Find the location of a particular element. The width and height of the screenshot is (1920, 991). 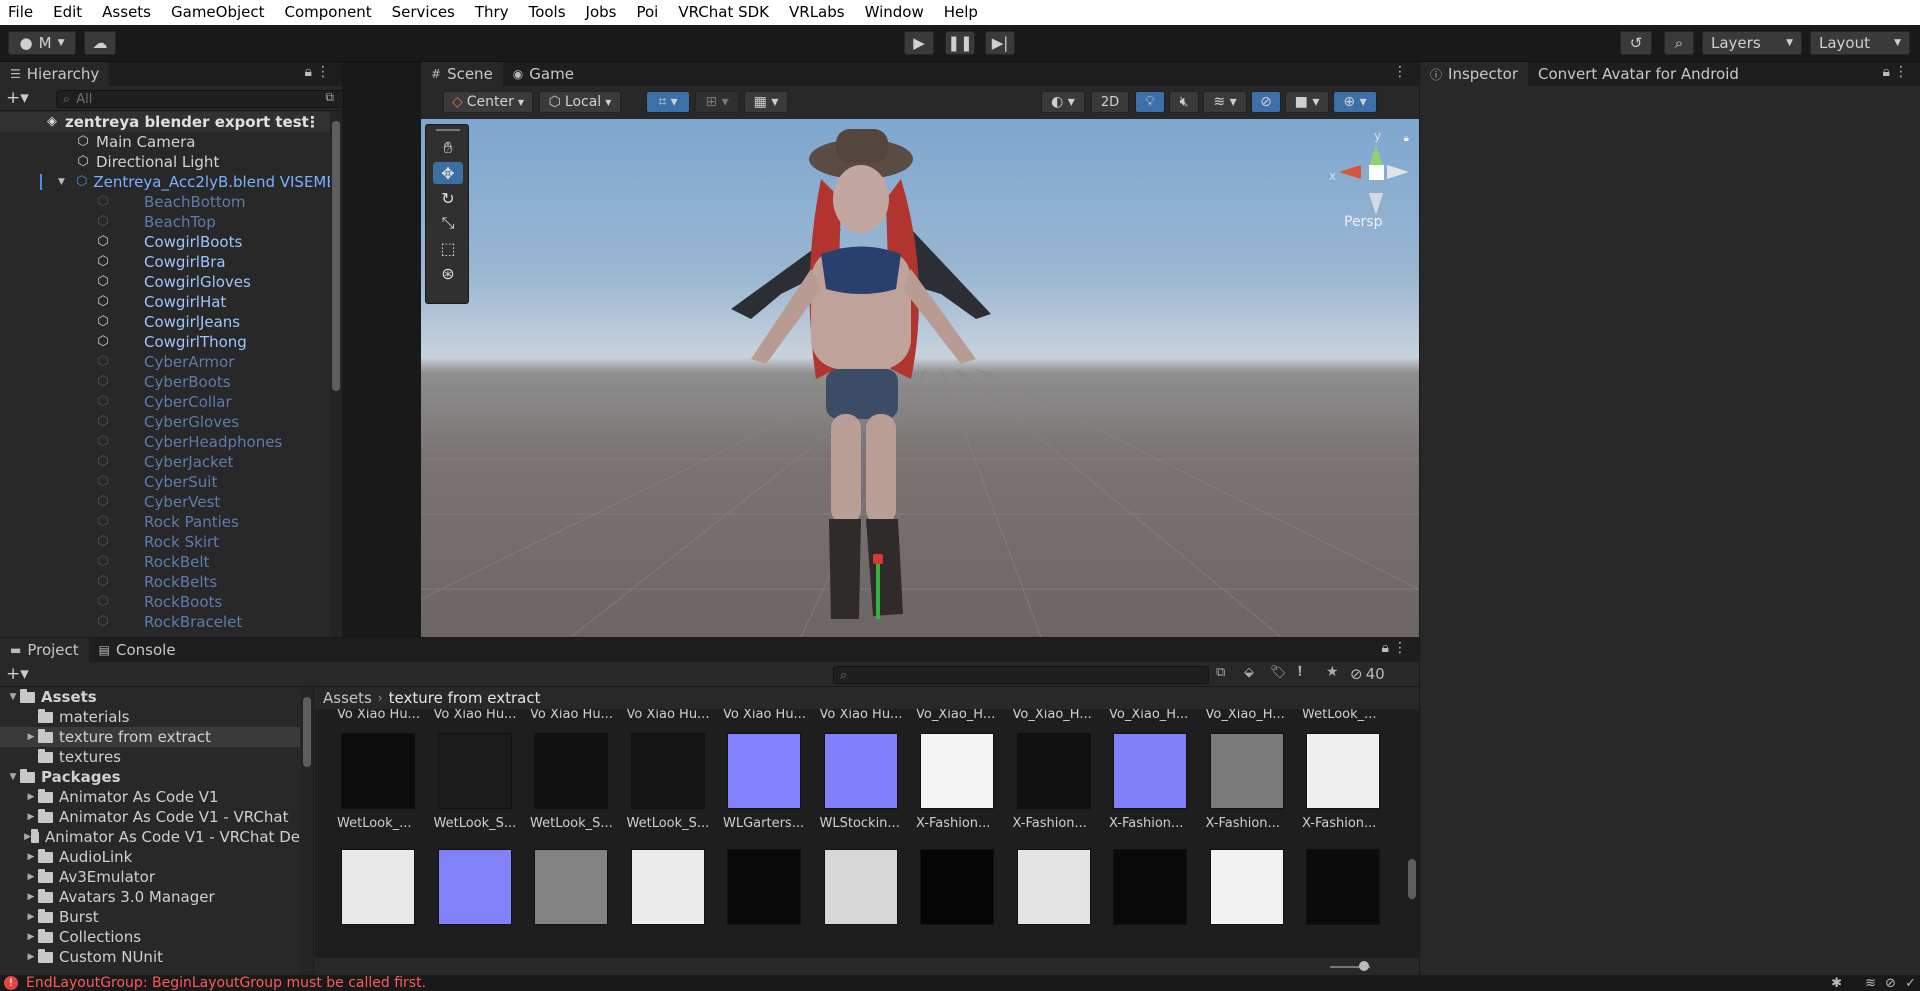

layers-icon: ≋ is located at coordinates (1870, 983).